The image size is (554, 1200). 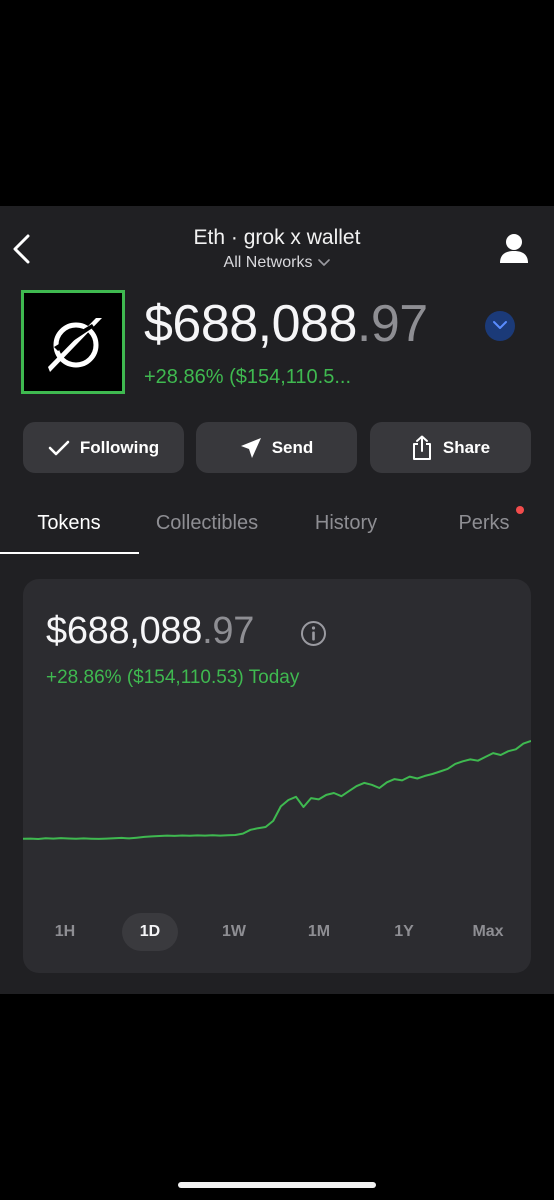 What do you see at coordinates (319, 932) in the screenshot?
I see `range-1m: 1M` at bounding box center [319, 932].